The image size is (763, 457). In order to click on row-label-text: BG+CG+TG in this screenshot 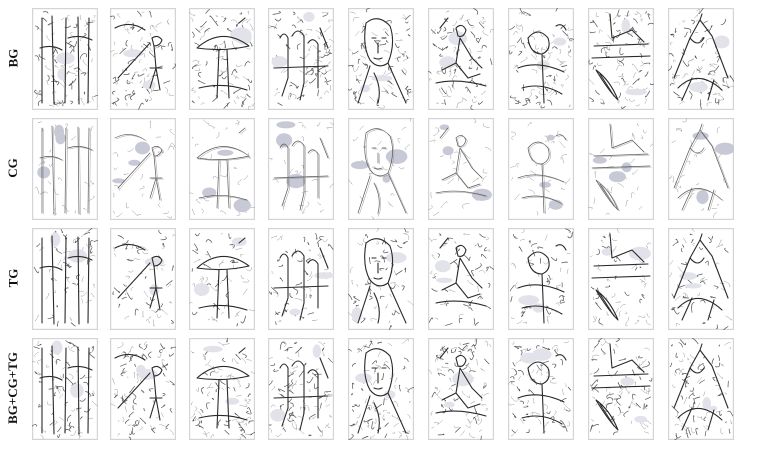, I will do `click(13, 388)`.